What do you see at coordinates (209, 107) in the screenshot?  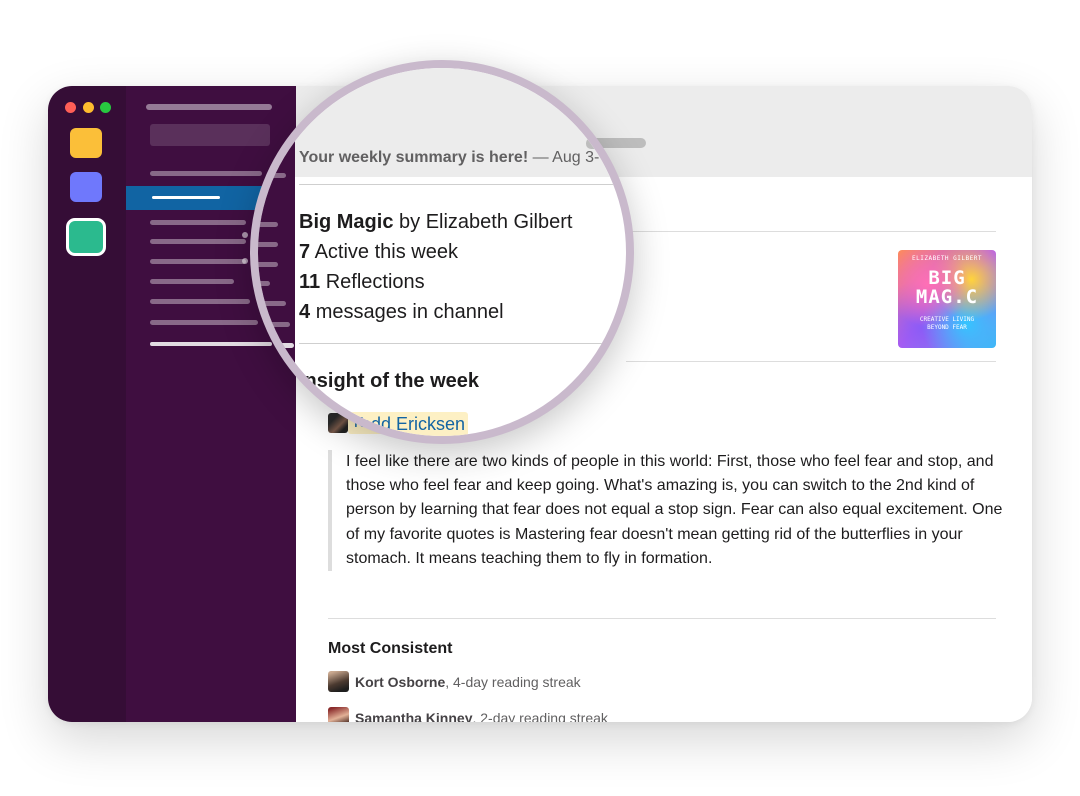 I see `sidebar-header-placeholder` at bounding box center [209, 107].